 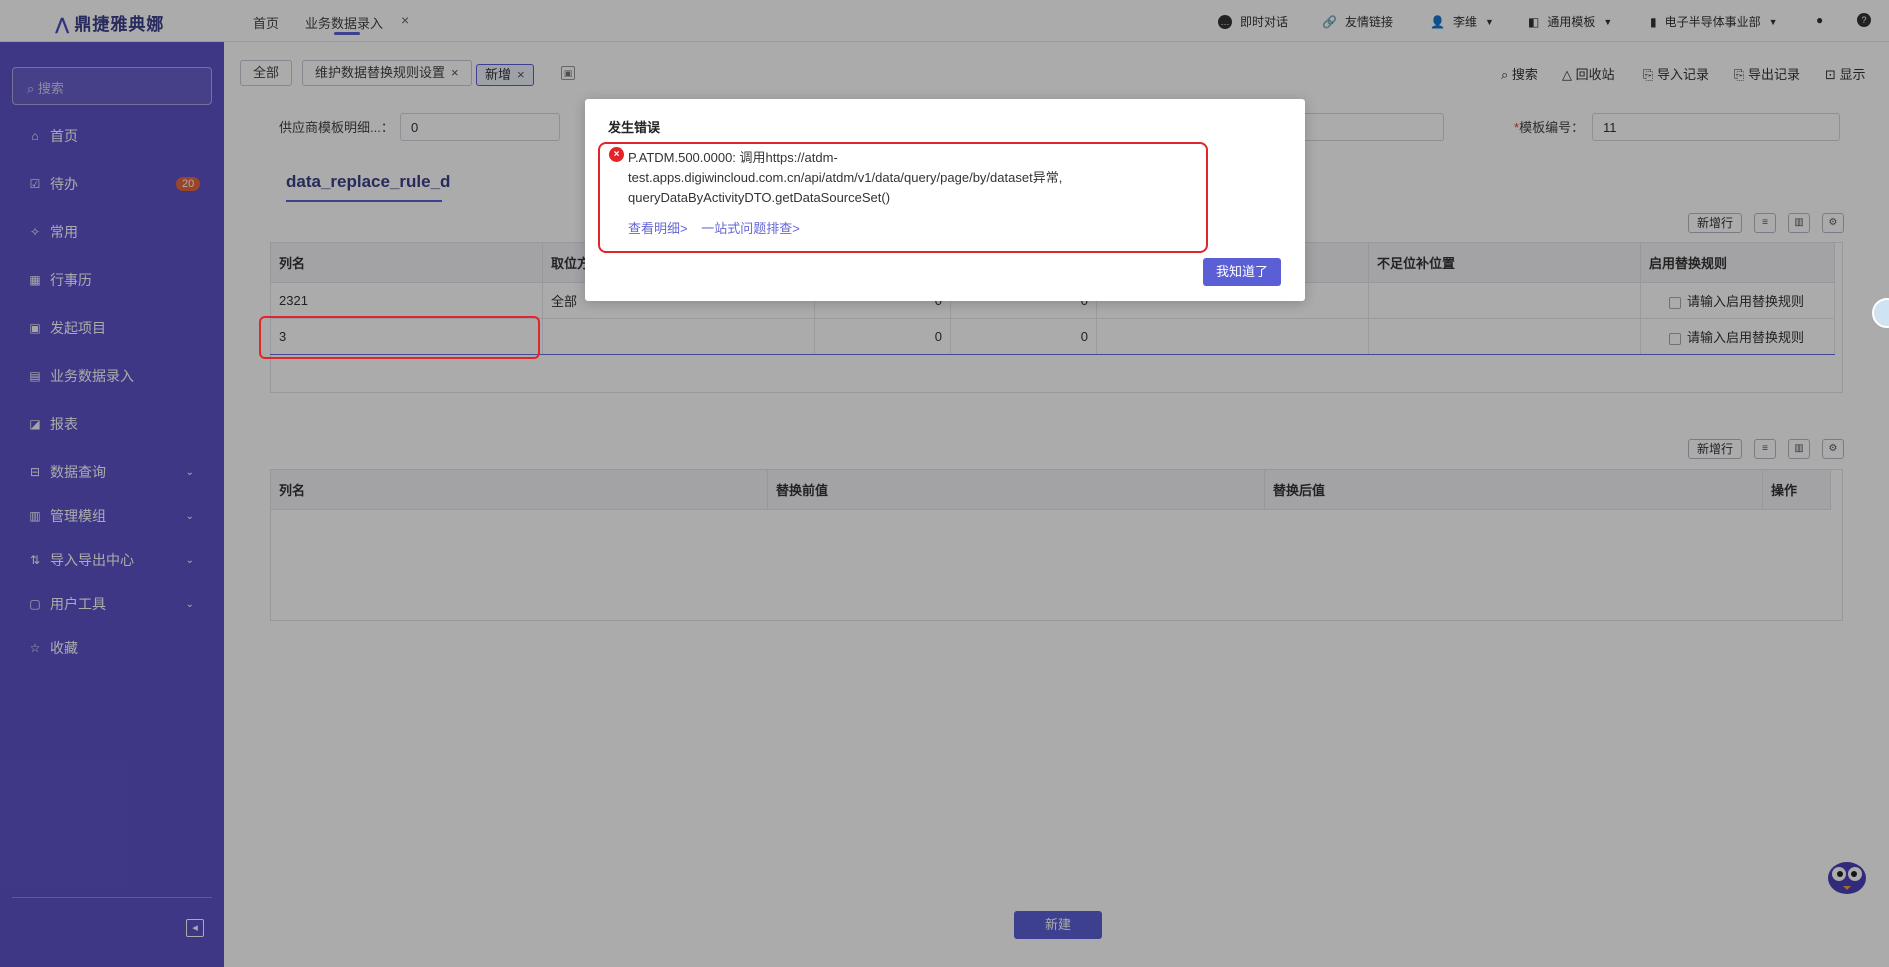 What do you see at coordinates (658, 228) in the screenshot?
I see `view-detail-link: 查看明细>` at bounding box center [658, 228].